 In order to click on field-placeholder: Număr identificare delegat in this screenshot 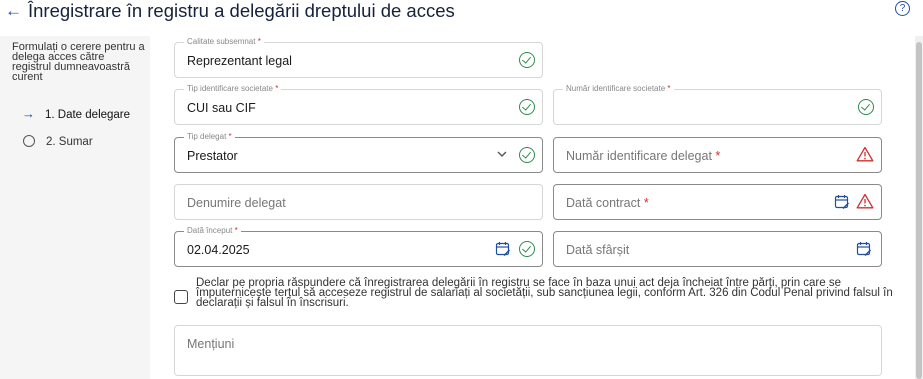, I will do `click(639, 156)`.